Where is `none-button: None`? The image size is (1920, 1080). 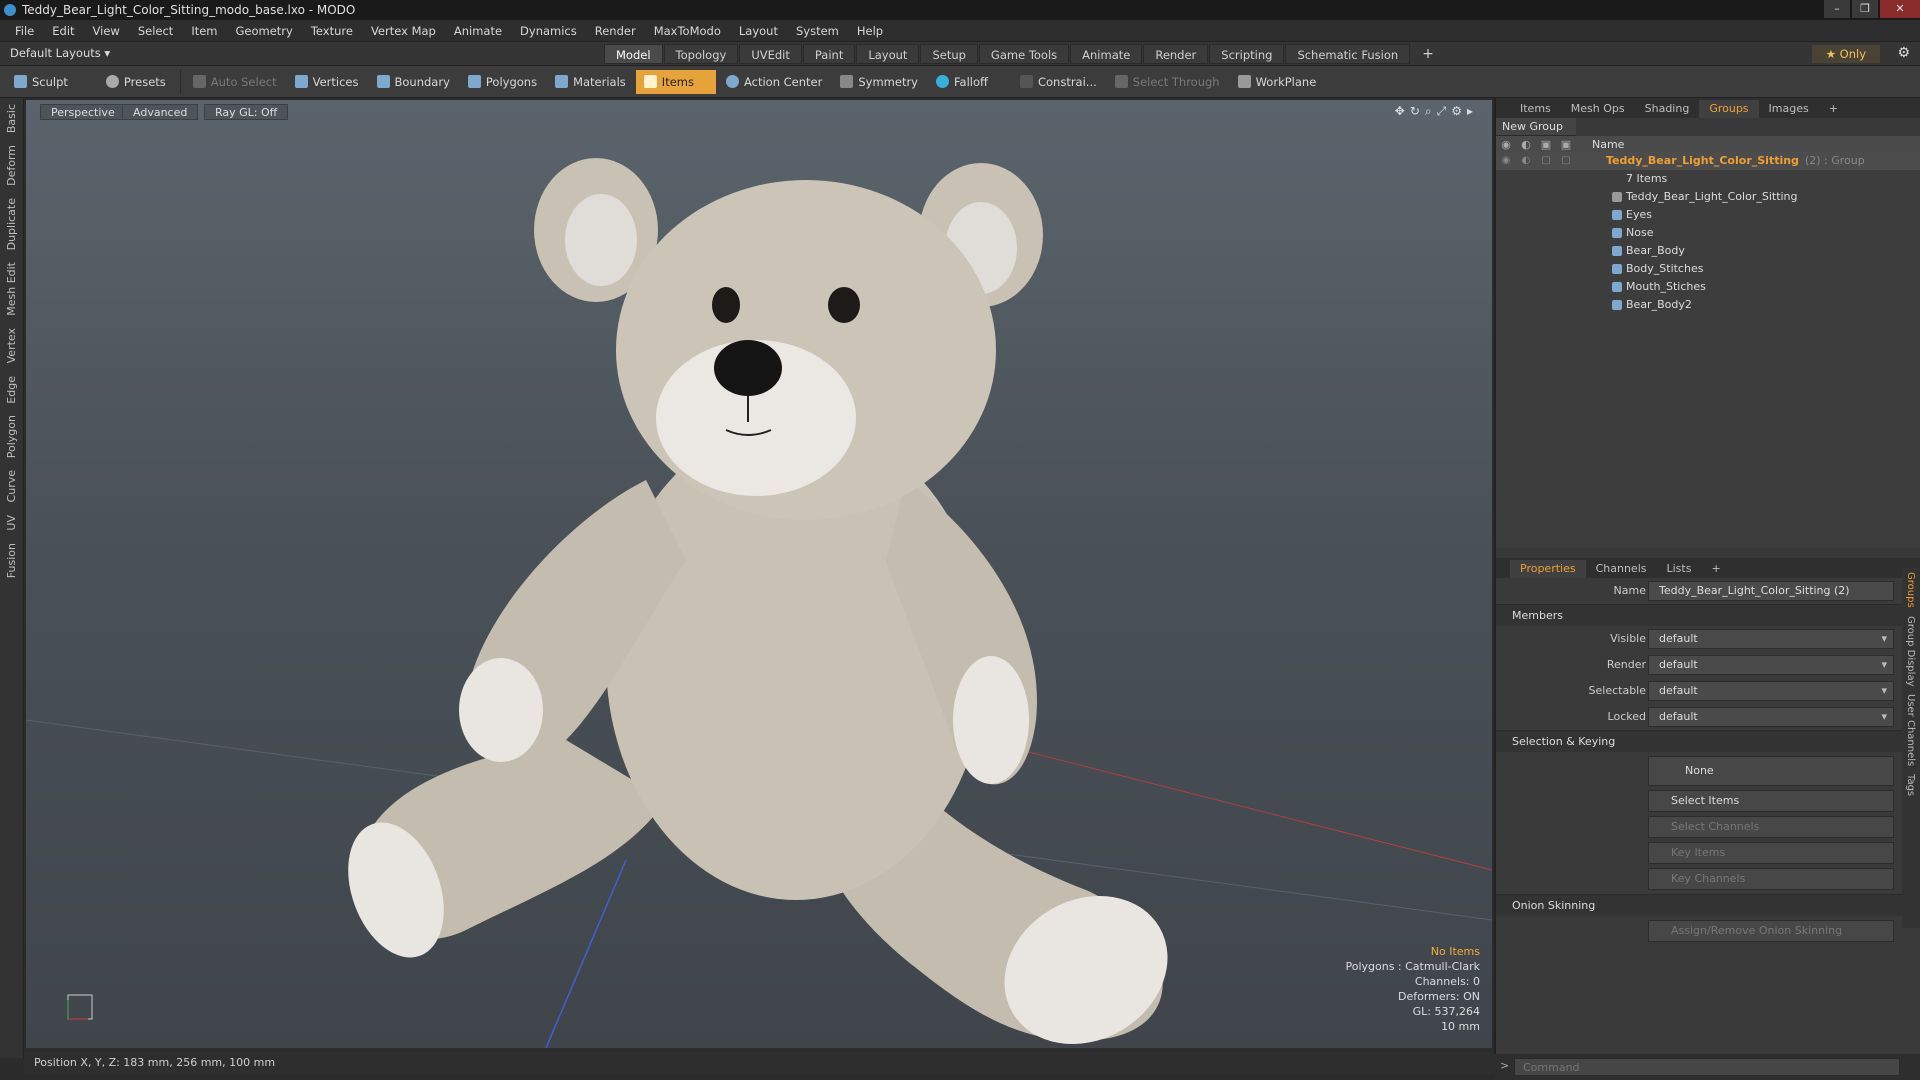 none-button: None is located at coordinates (1771, 771).